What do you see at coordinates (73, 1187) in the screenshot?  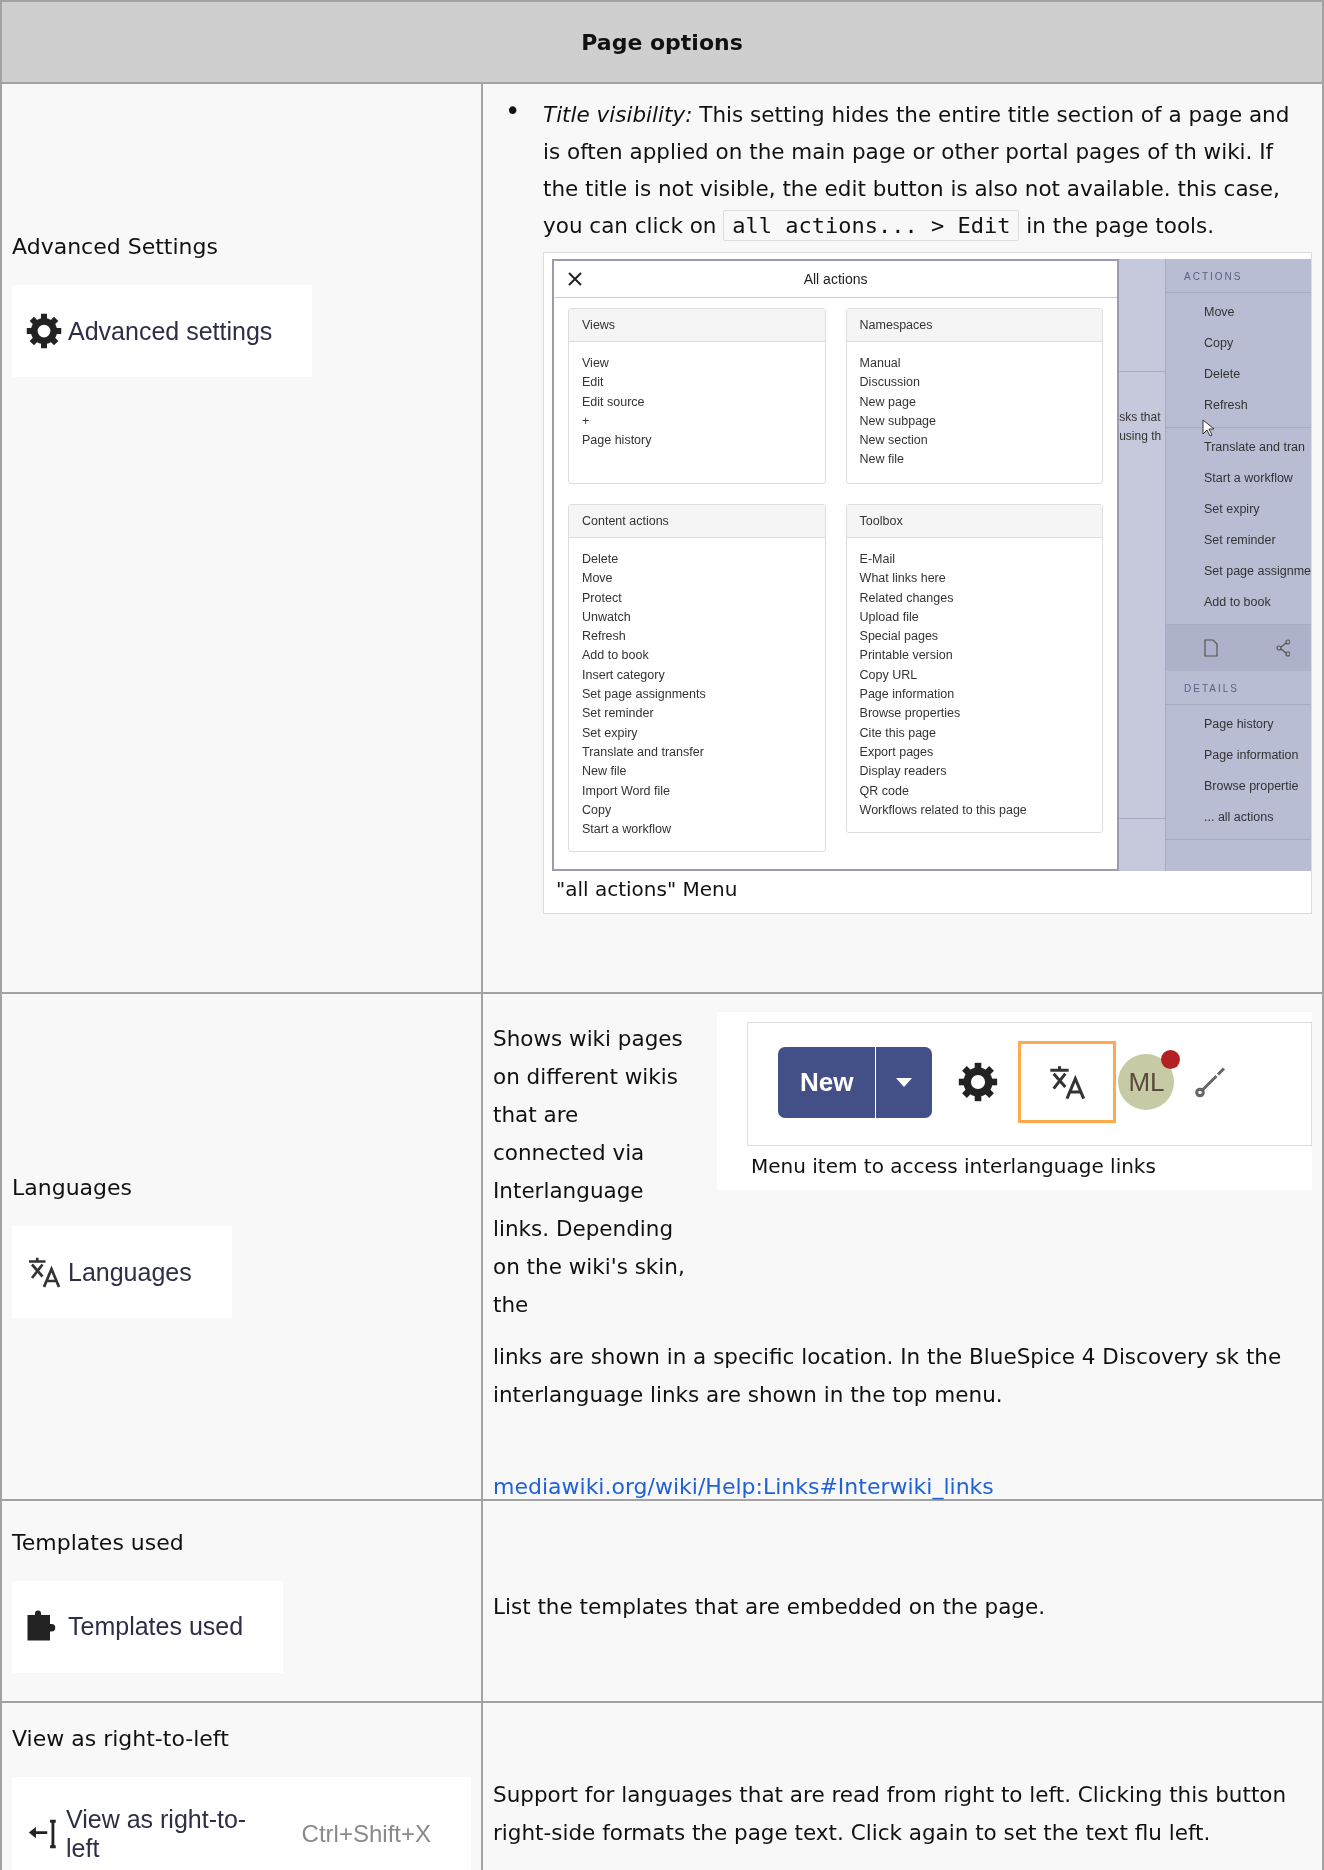 I see `row-label: Languages` at bounding box center [73, 1187].